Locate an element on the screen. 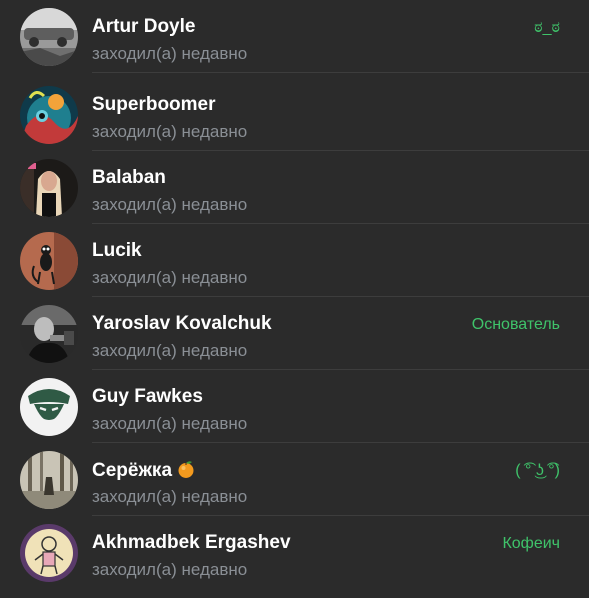 Image resolution: width=589 pixels, height=598 pixels. divider is located at coordinates (340, 72).